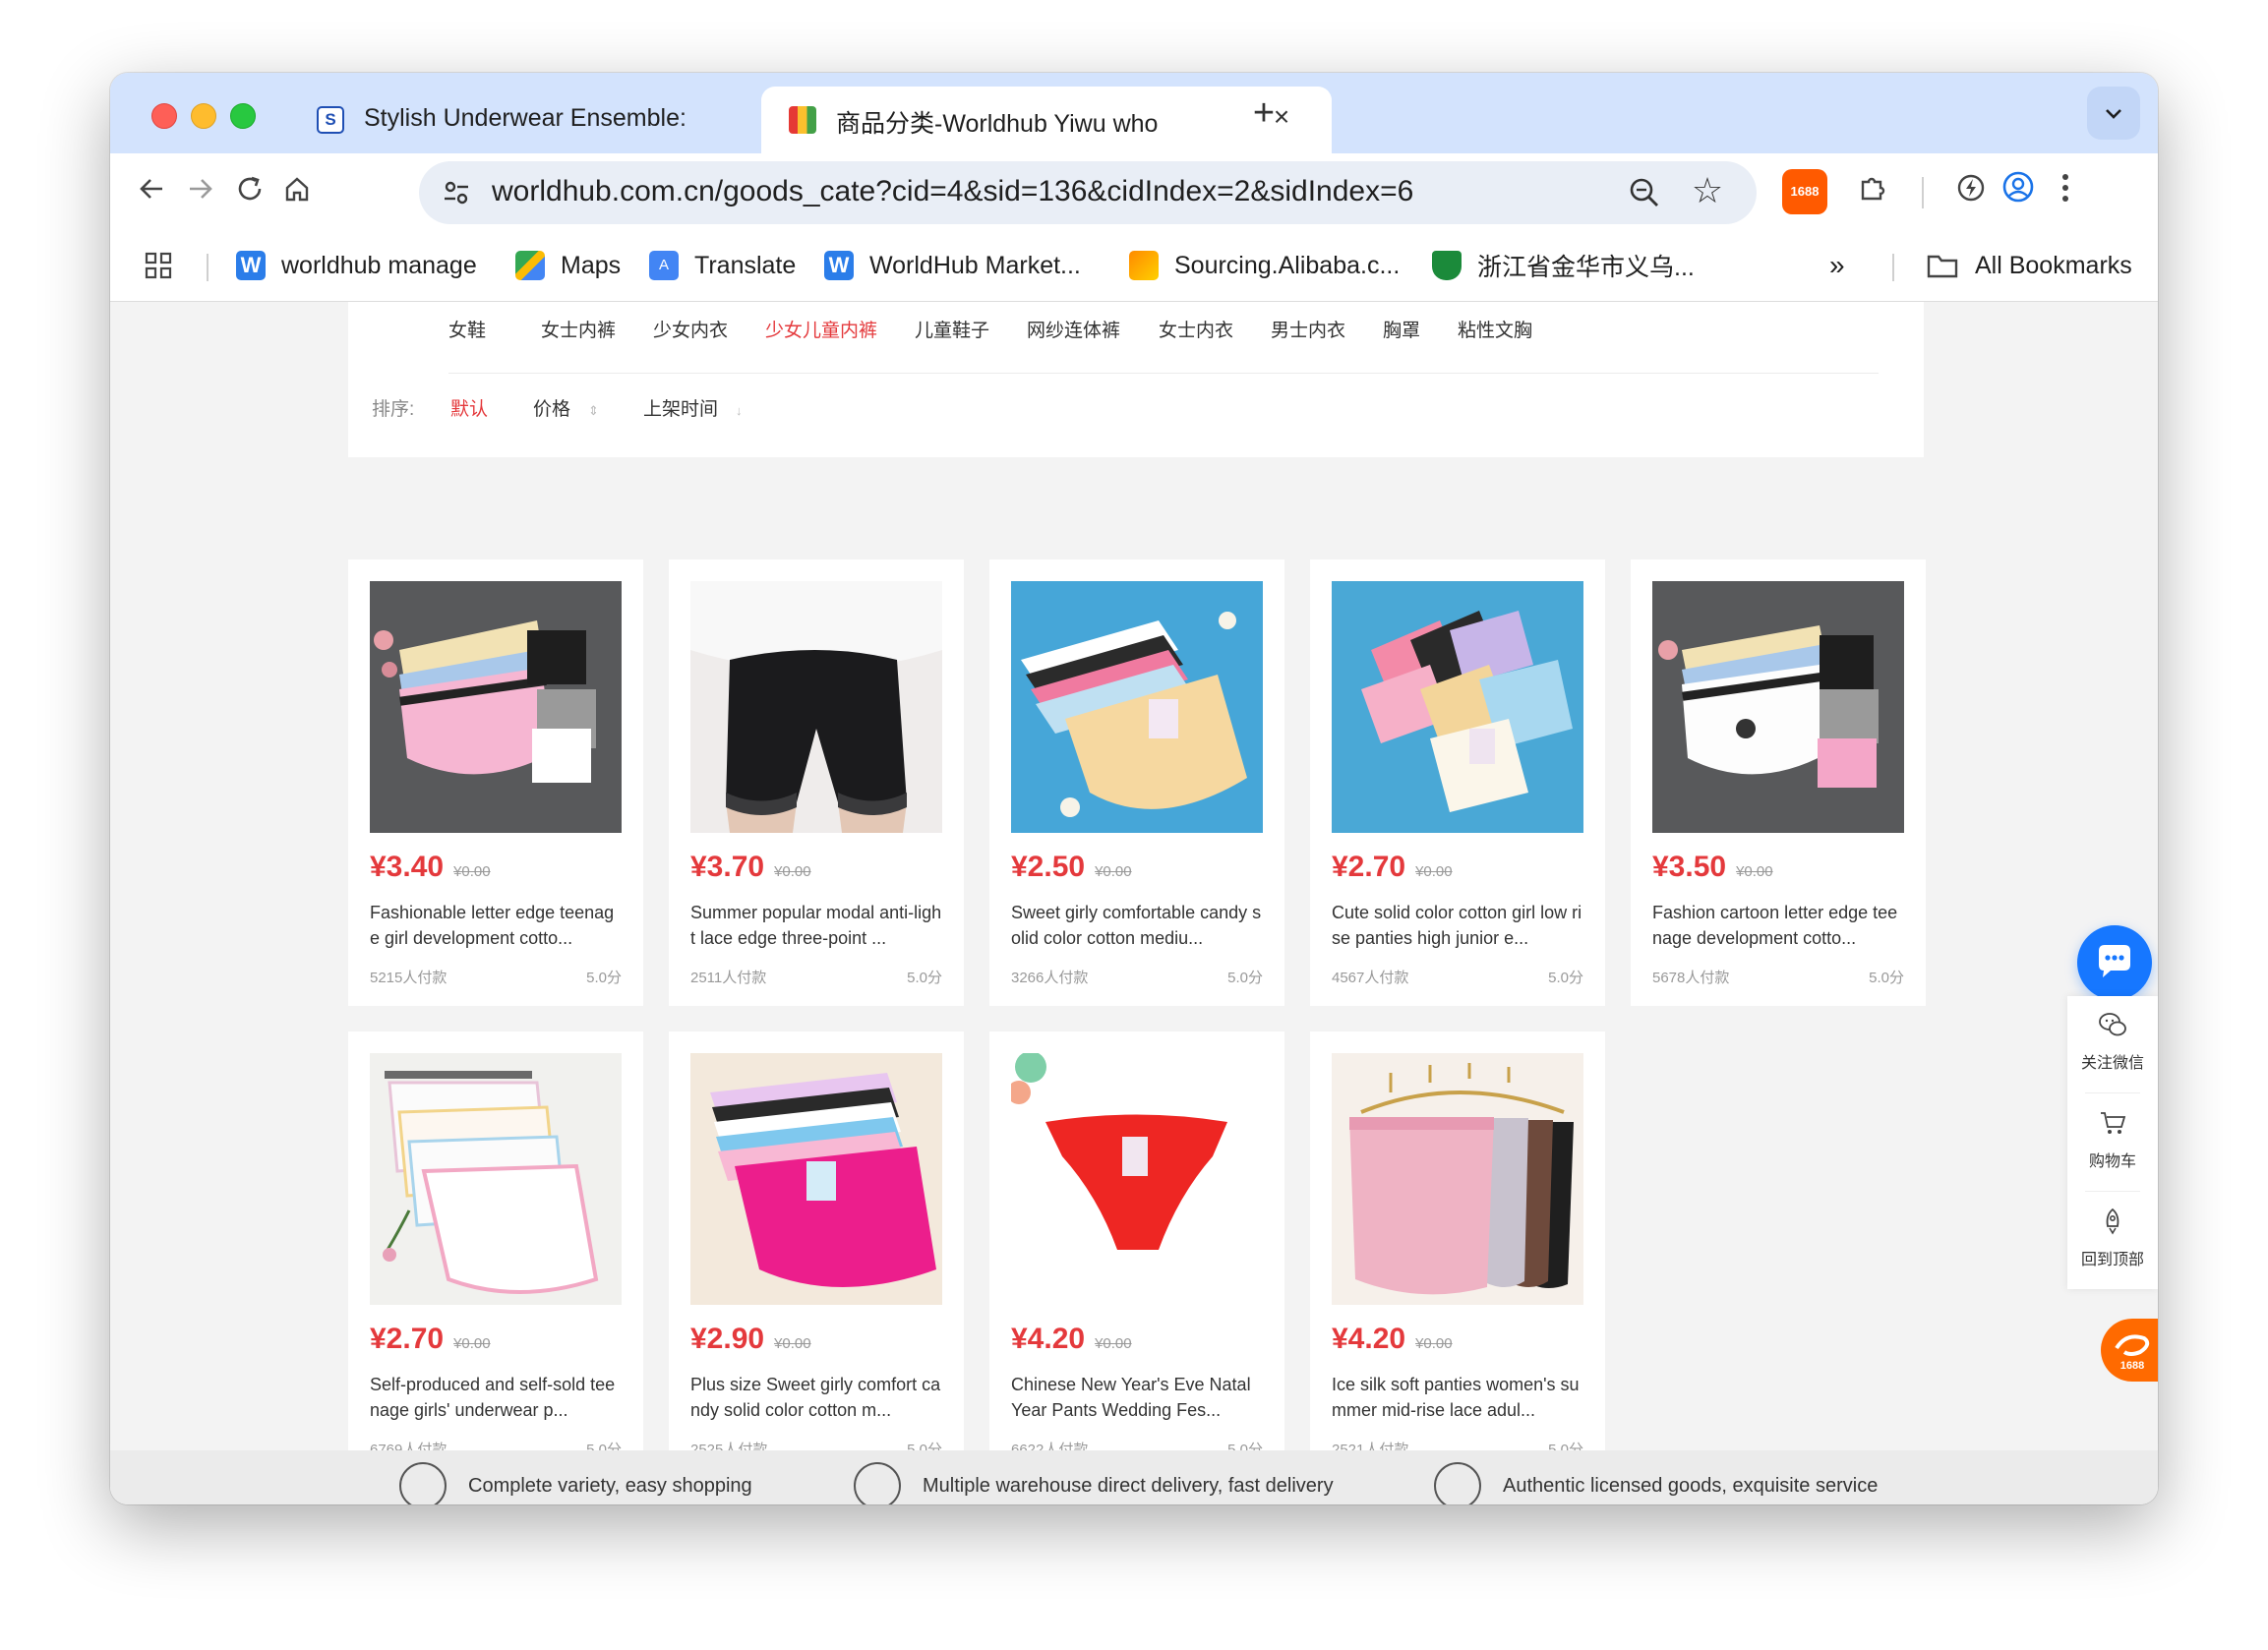  What do you see at coordinates (2029, 266) in the screenshot?
I see `all-bookmarks-button: All Bookmarks` at bounding box center [2029, 266].